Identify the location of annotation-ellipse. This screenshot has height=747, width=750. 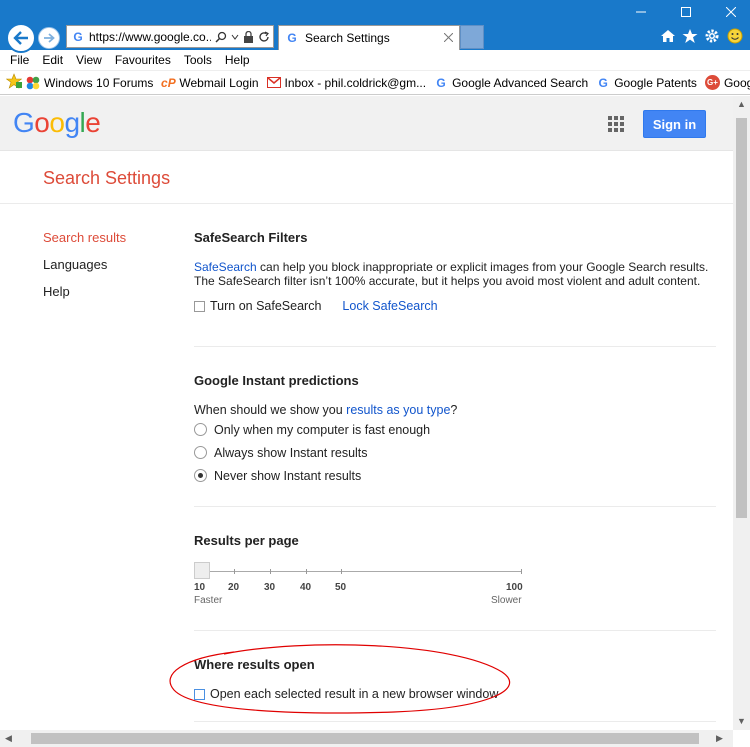
(340, 679).